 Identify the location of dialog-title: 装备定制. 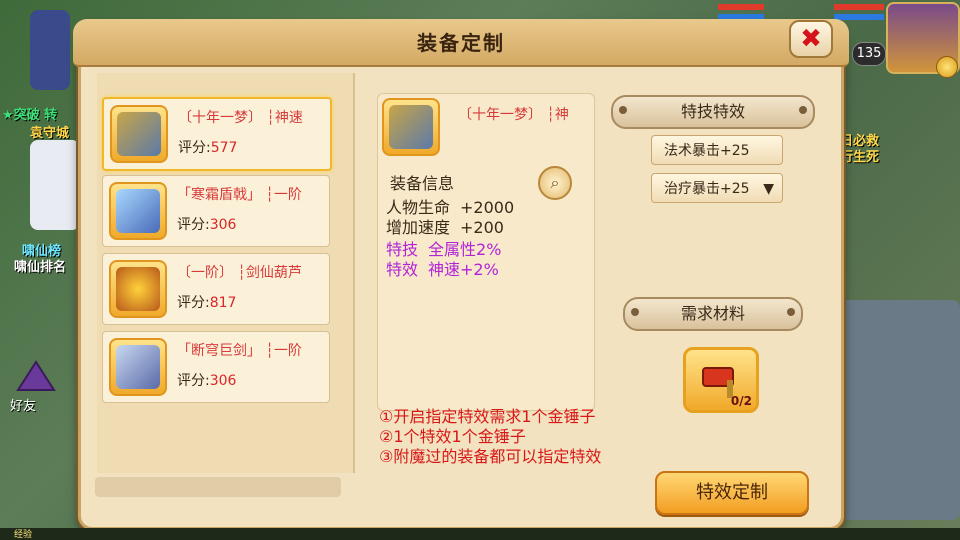
(461, 43).